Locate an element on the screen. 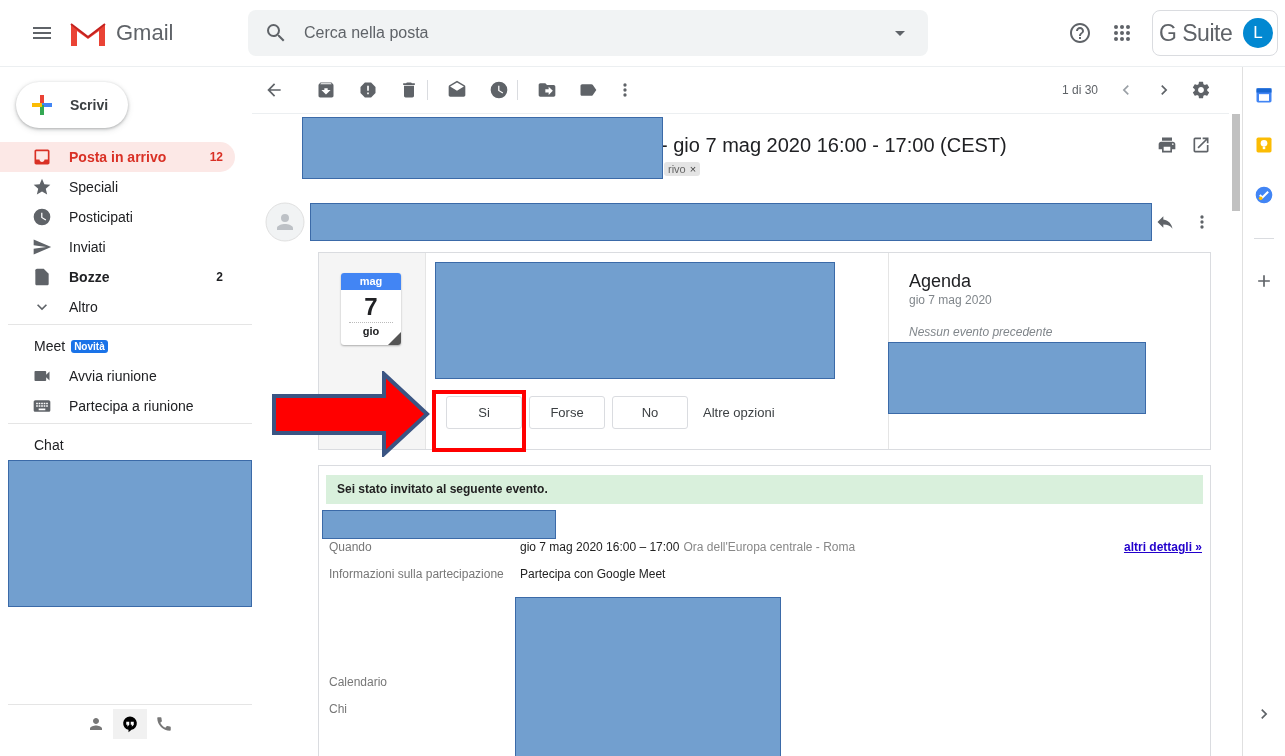  agenda-title: Agenda is located at coordinates (941, 281).